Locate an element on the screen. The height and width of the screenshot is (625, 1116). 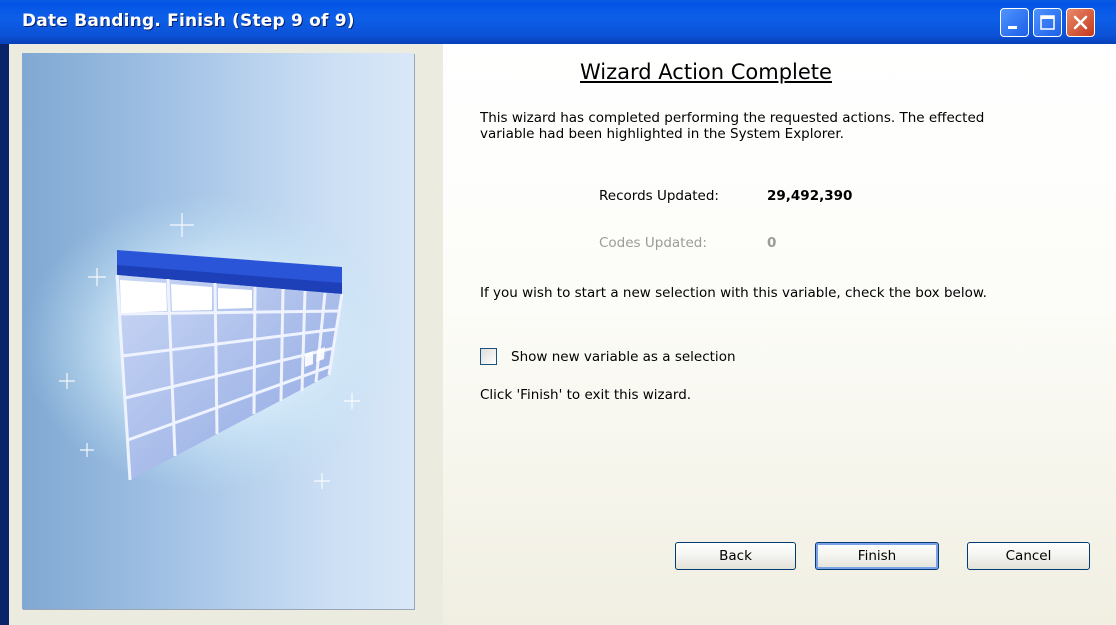
minimize-icon is located at coordinates (1012, 27).